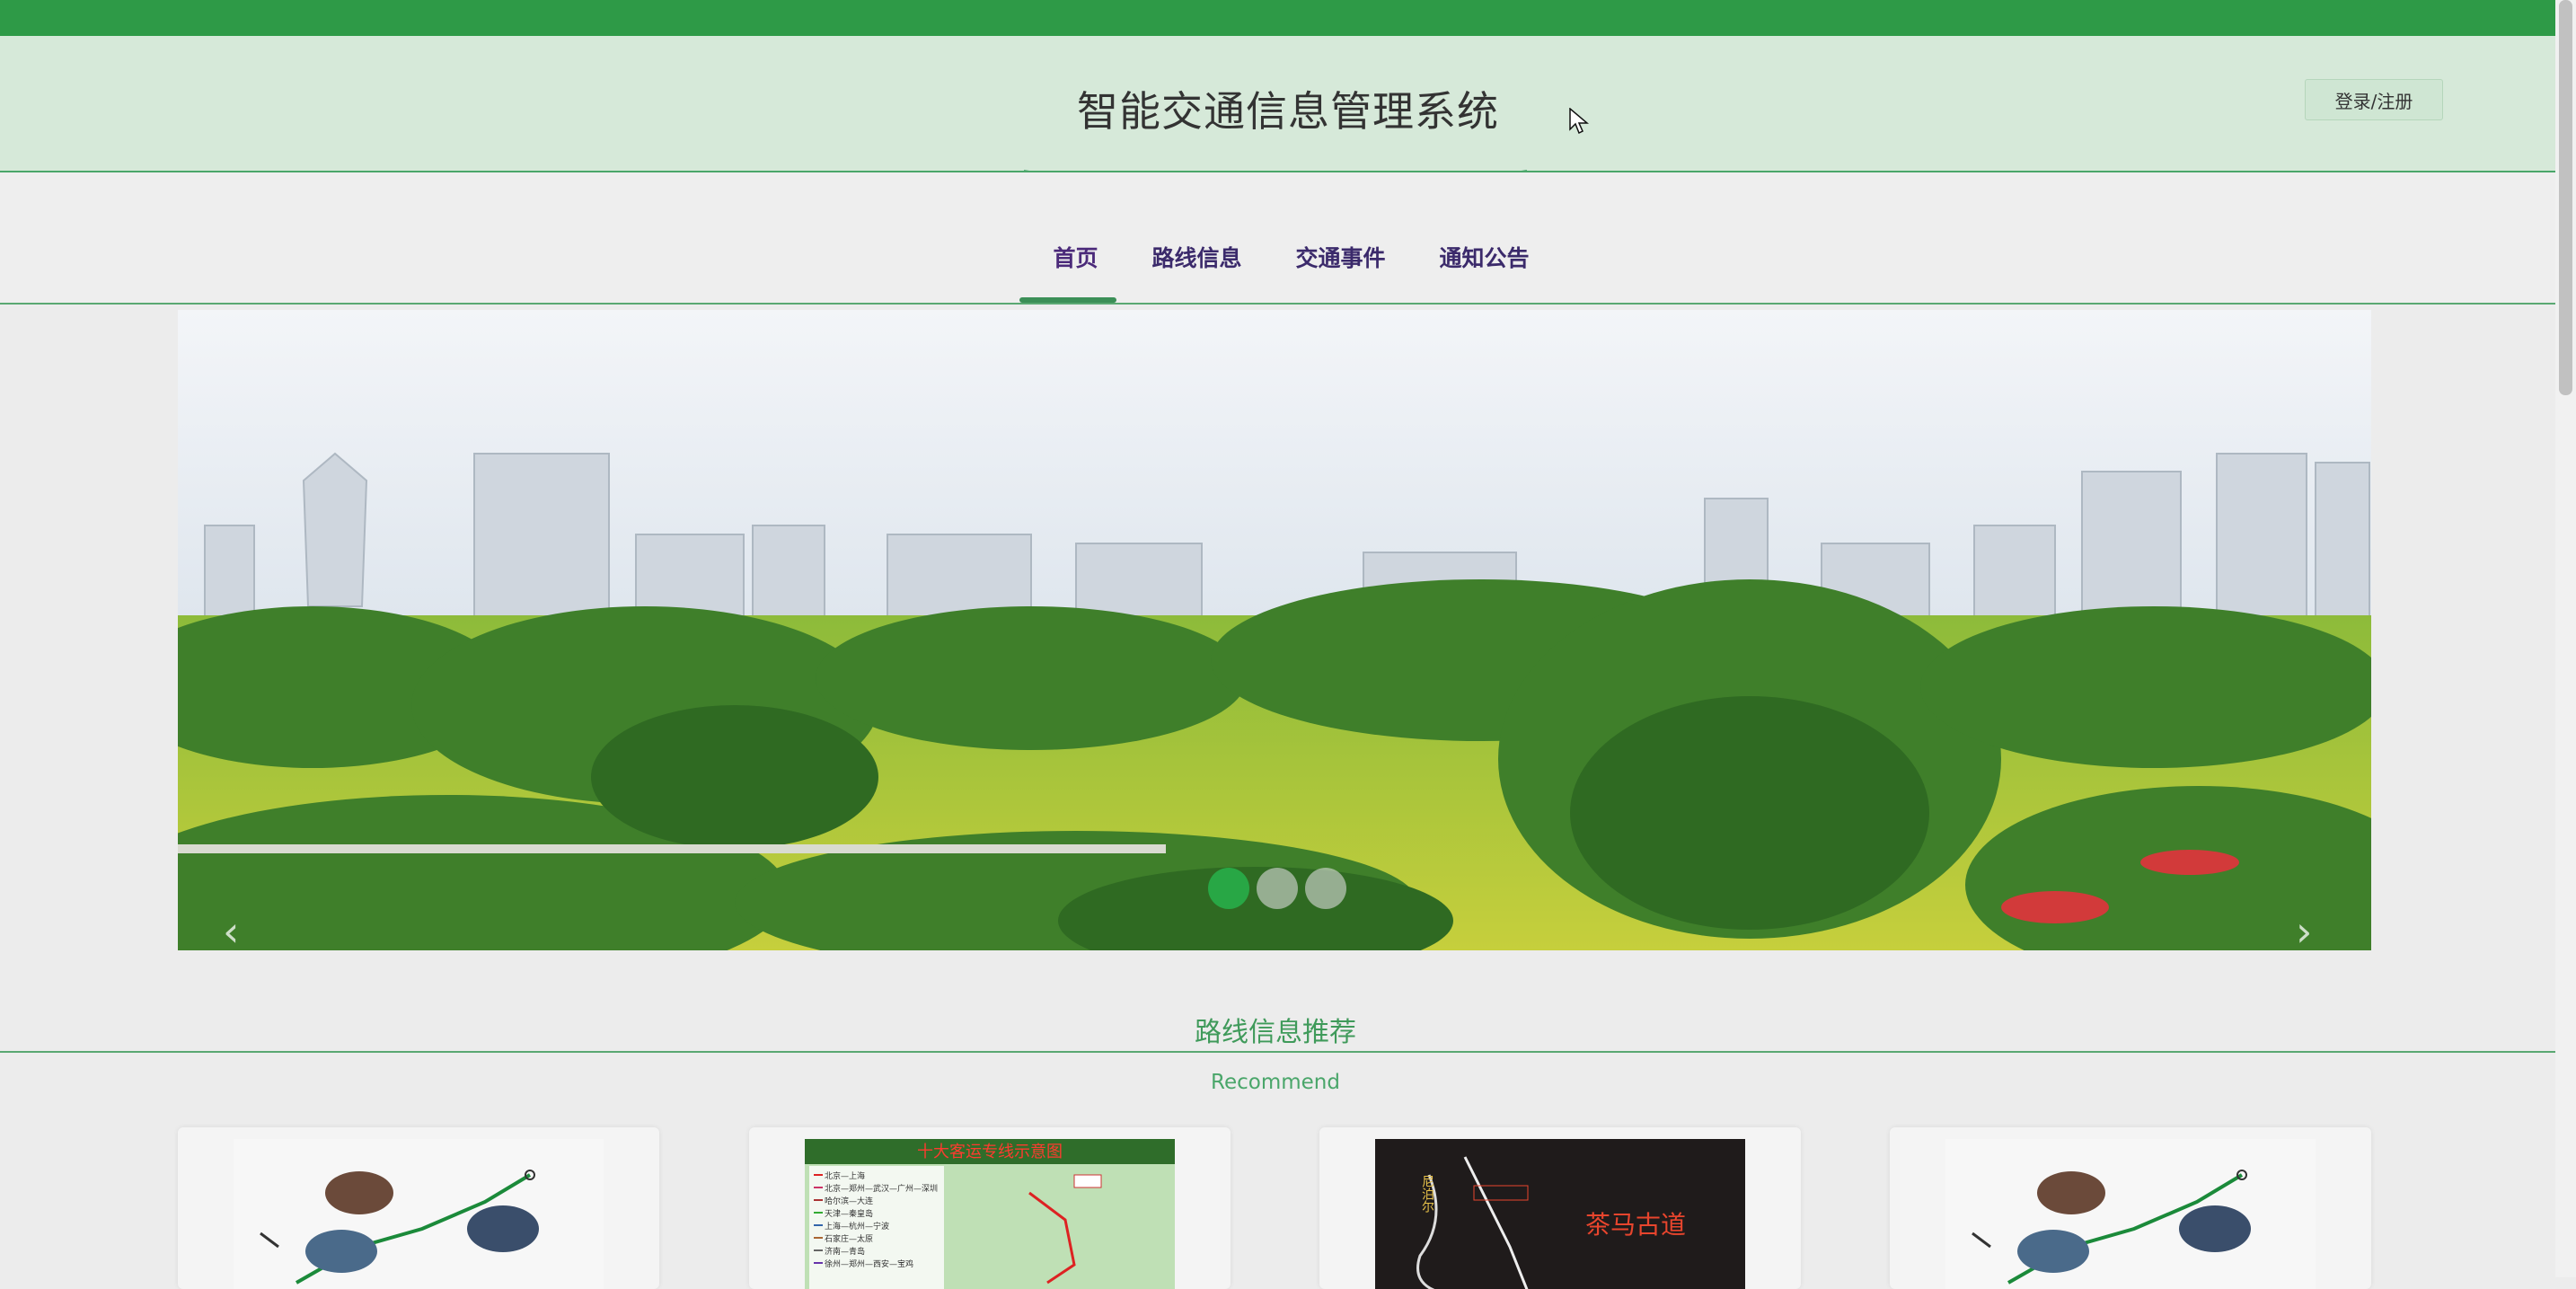  What do you see at coordinates (1075, 257) in the screenshot?
I see `nav-item-home: 首页` at bounding box center [1075, 257].